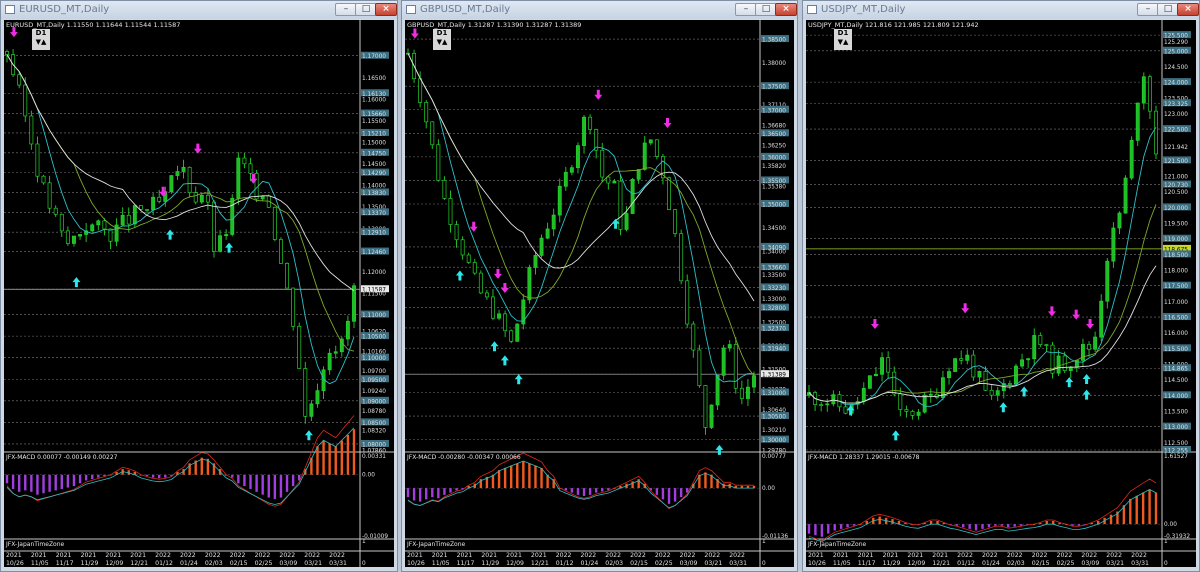  Describe the element at coordinates (114, 563) in the screenshot. I see `date-day-label: 12/09` at that location.